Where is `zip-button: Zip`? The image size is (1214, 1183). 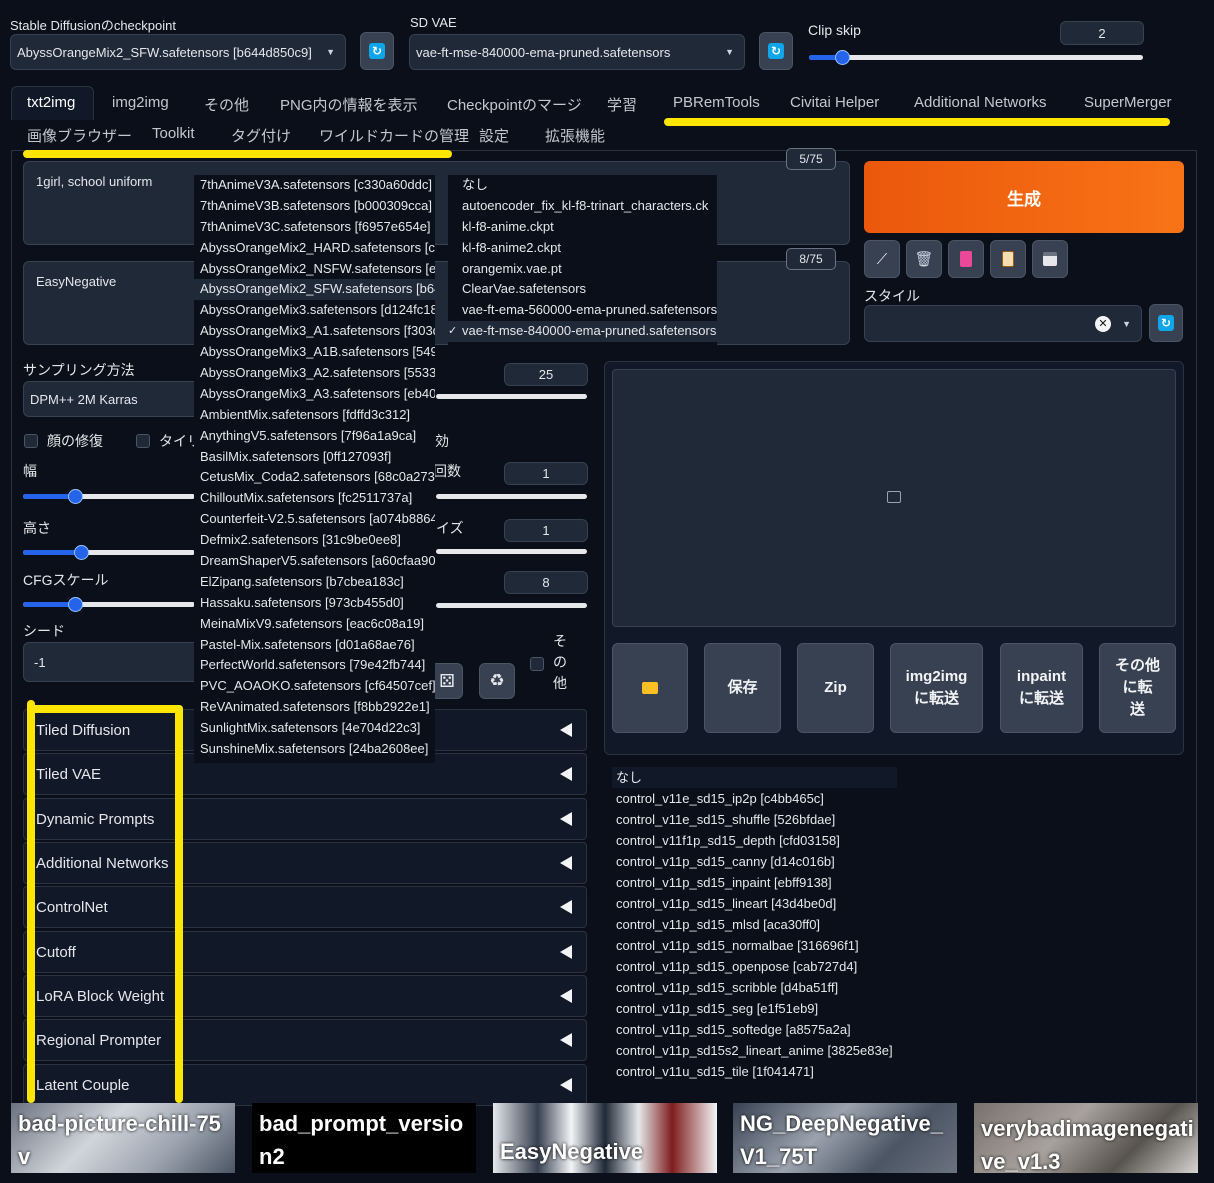 zip-button: Zip is located at coordinates (835, 688).